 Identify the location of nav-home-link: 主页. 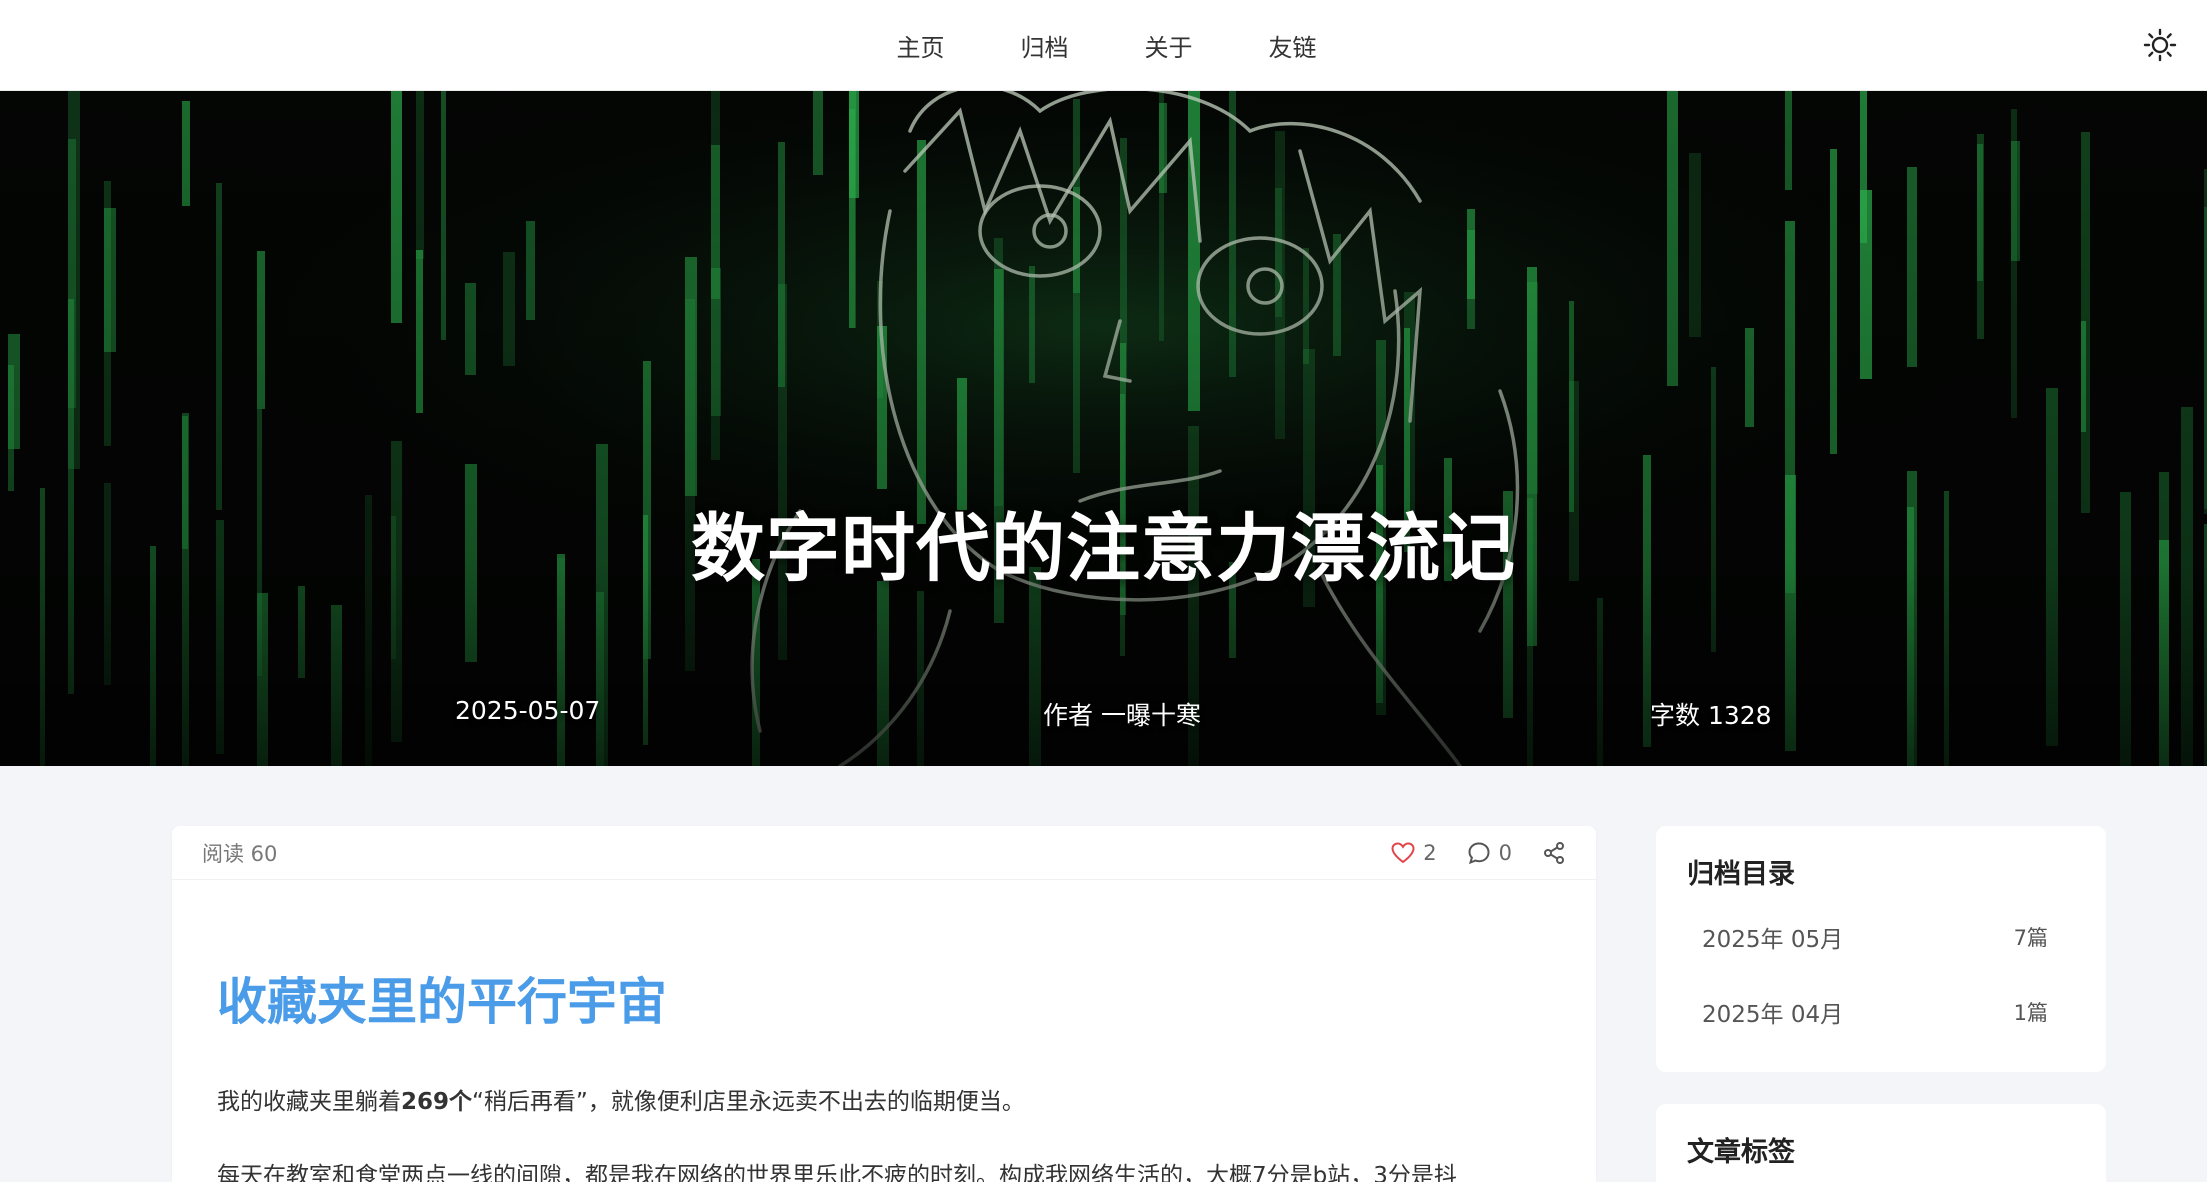
(921, 45).